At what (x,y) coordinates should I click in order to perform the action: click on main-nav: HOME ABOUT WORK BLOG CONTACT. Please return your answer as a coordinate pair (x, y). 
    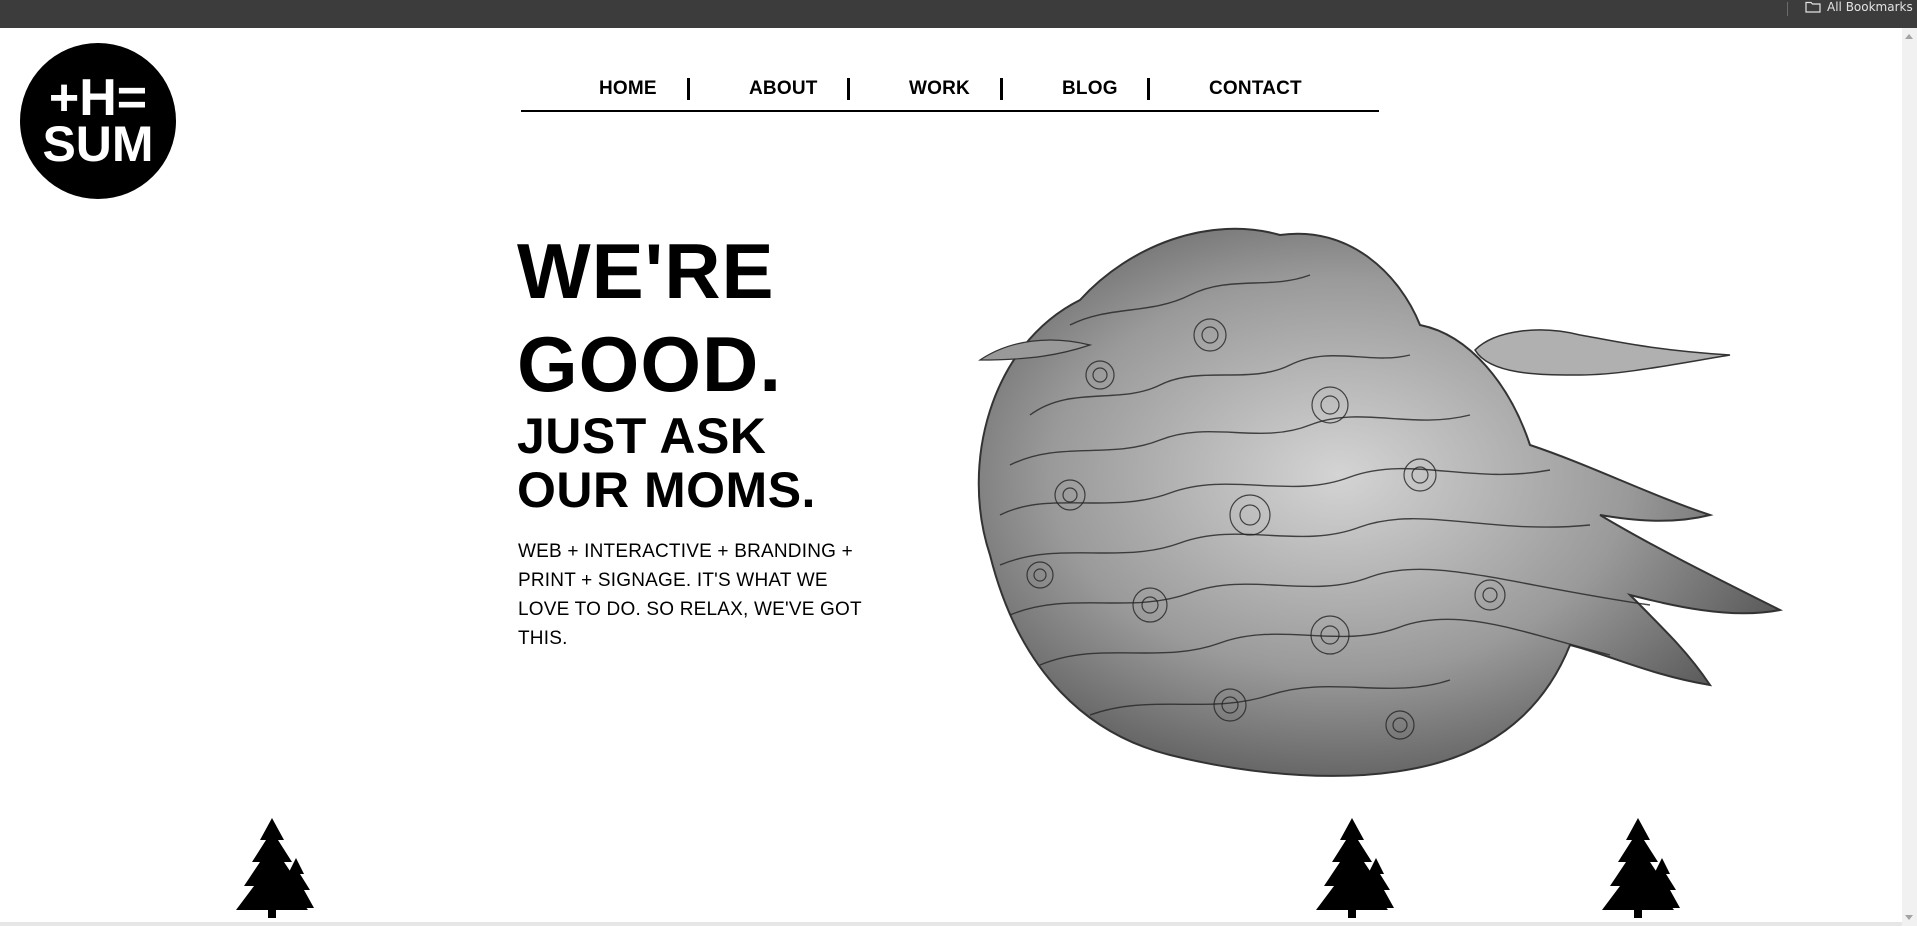
    Looking at the image, I should click on (950, 90).